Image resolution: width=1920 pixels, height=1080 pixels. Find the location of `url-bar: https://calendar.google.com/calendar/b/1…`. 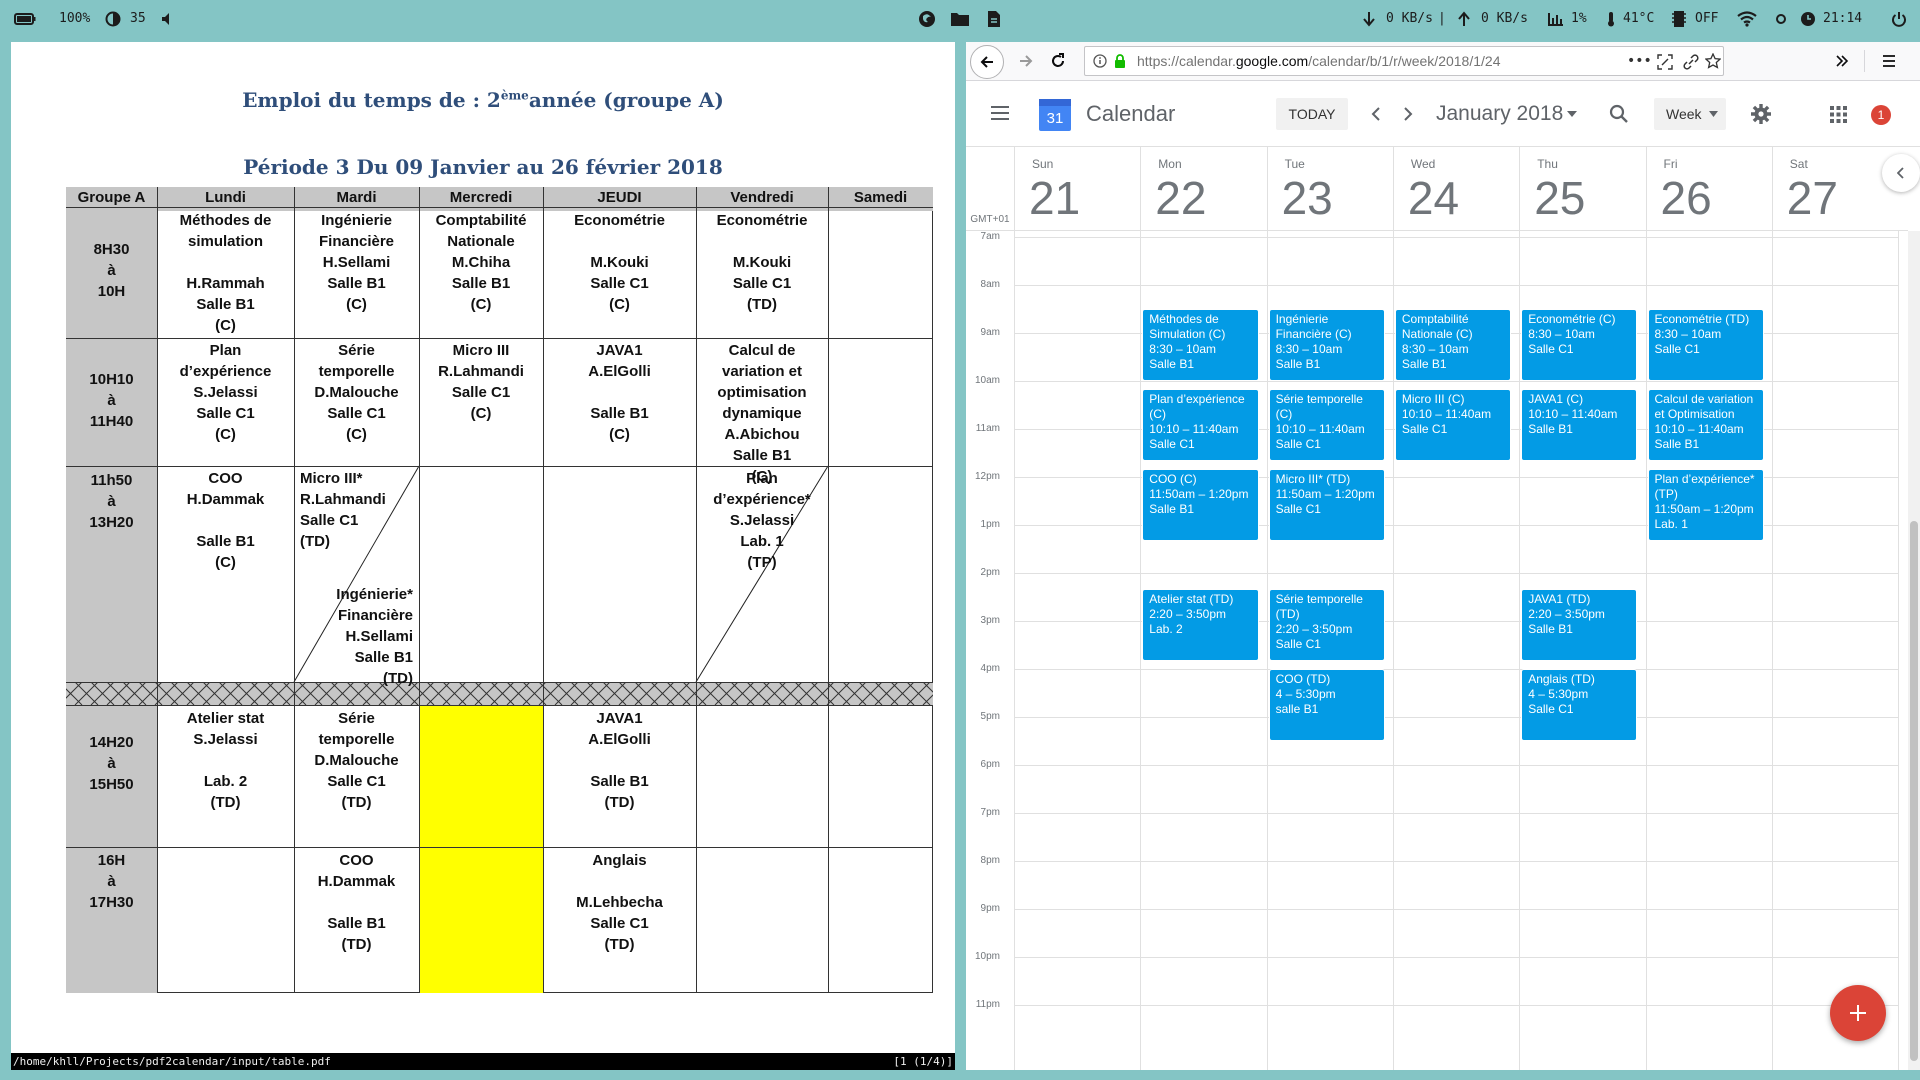

url-bar: https://calendar.google.com/calendar/b/1… is located at coordinates (1404, 61).